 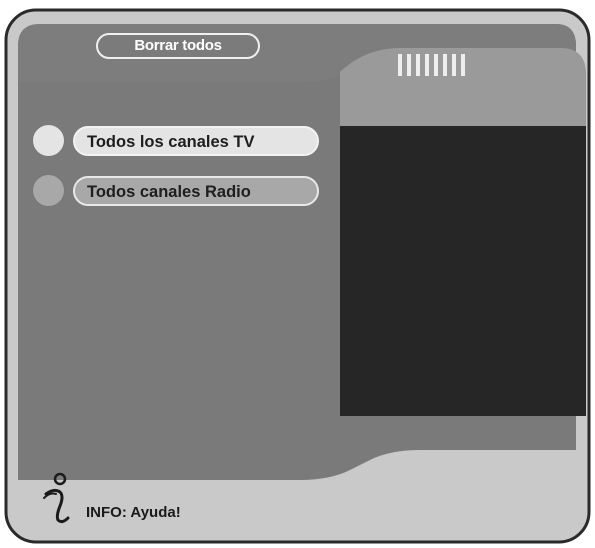 What do you see at coordinates (178, 46) in the screenshot?
I see `page-title: Borrar todos` at bounding box center [178, 46].